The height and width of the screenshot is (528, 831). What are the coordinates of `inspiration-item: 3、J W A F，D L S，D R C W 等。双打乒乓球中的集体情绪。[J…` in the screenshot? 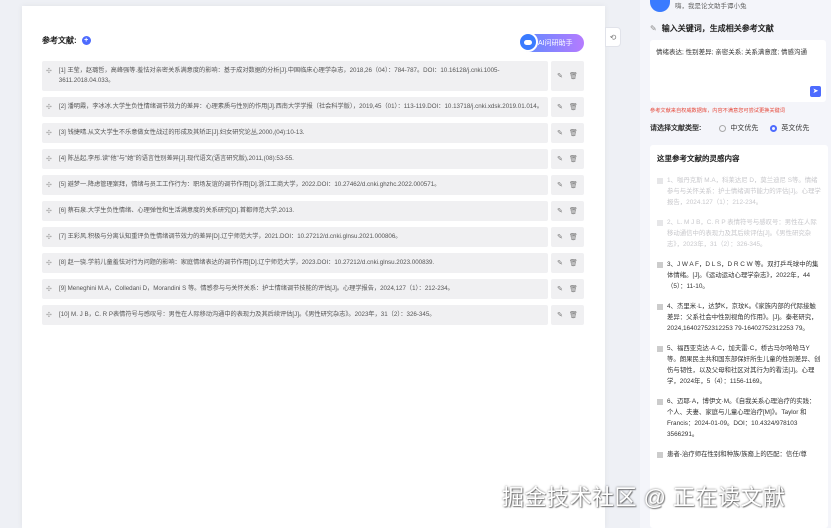 It's located at (739, 275).